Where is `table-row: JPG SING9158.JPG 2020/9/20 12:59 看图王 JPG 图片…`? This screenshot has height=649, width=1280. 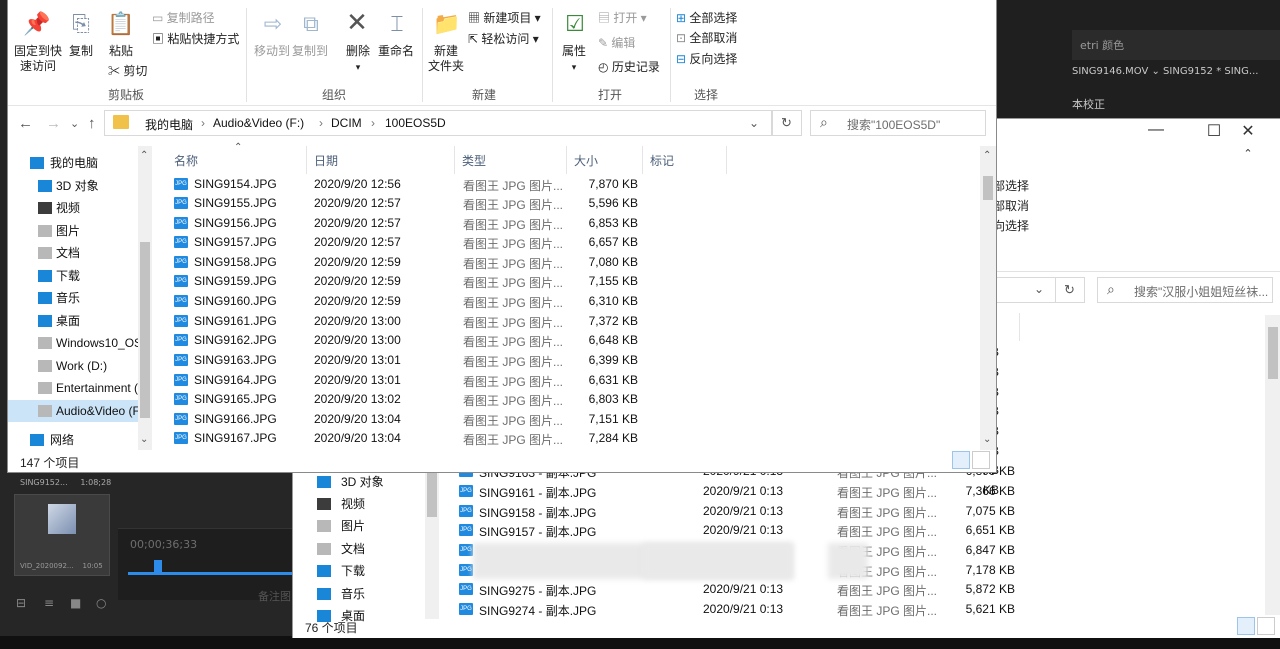
table-row: JPG SING9158.JPG 2020/9/20 12:59 看图王 JPG 图片… is located at coordinates (573, 262).